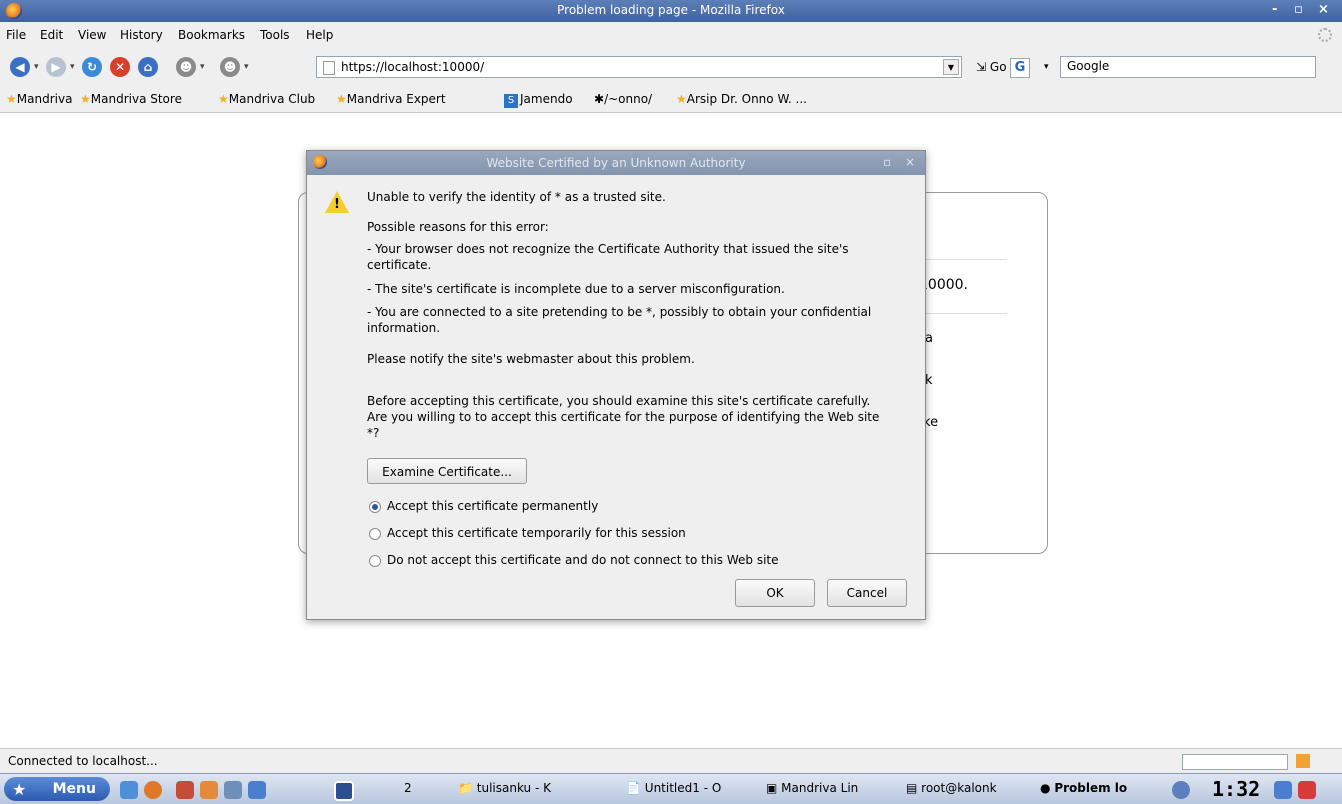 This screenshot has width=1342, height=804. I want to click on url-bar: https://localhost:10000/ ▼, so click(639, 67).